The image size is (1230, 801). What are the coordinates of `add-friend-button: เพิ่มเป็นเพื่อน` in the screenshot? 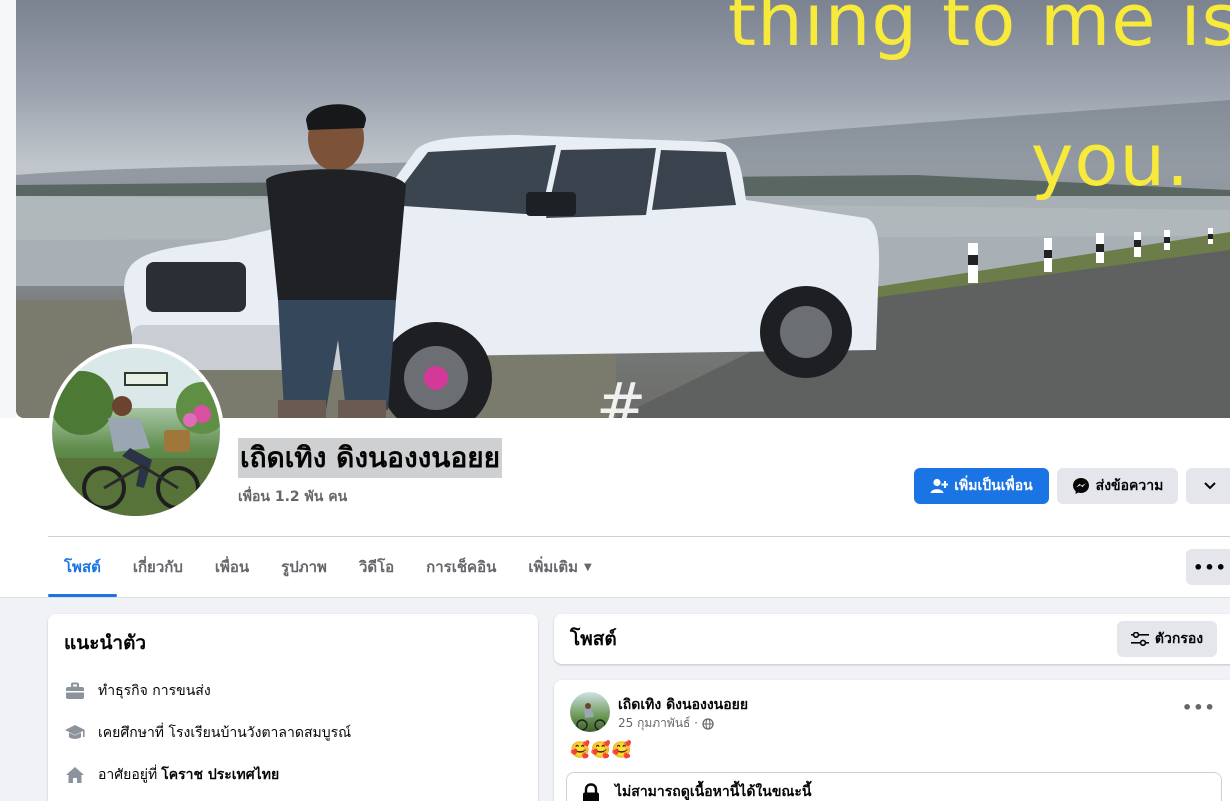 It's located at (981, 486).